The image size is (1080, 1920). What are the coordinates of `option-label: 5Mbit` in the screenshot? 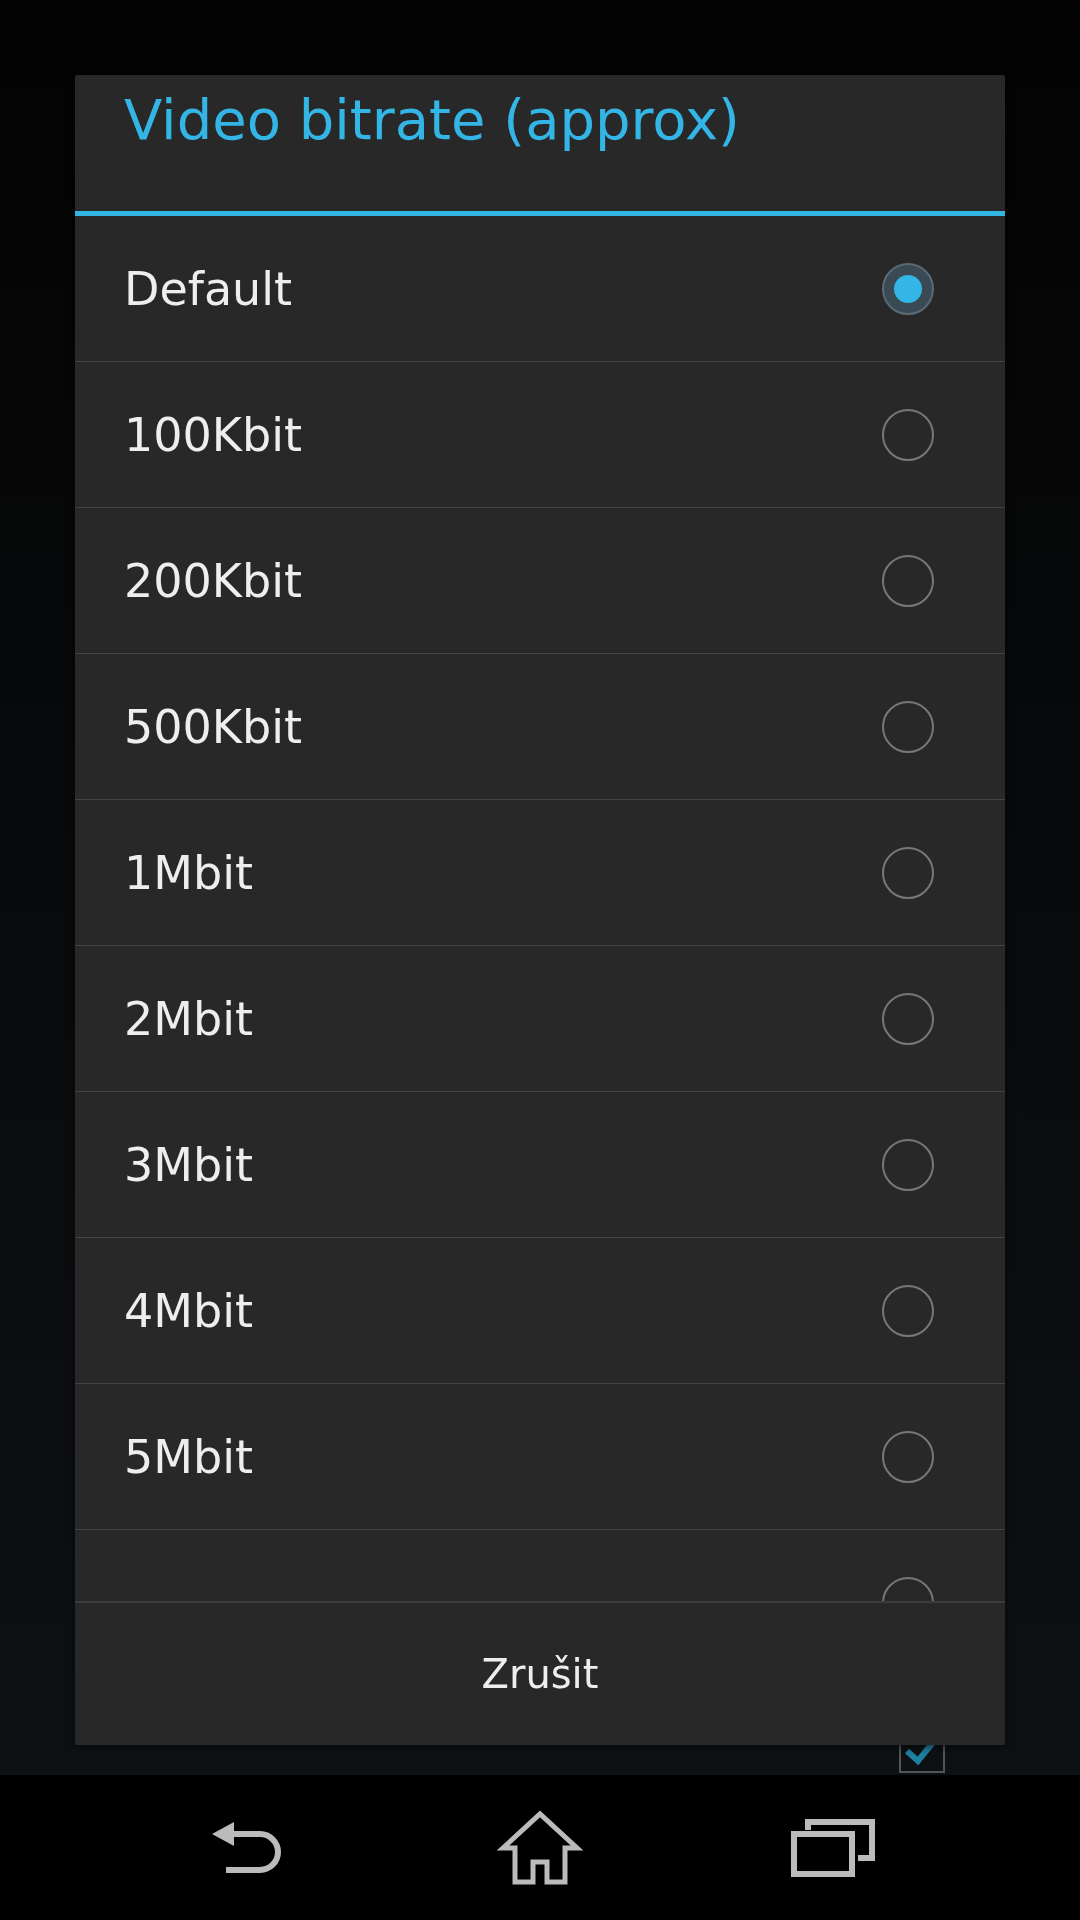 It's located at (188, 1456).